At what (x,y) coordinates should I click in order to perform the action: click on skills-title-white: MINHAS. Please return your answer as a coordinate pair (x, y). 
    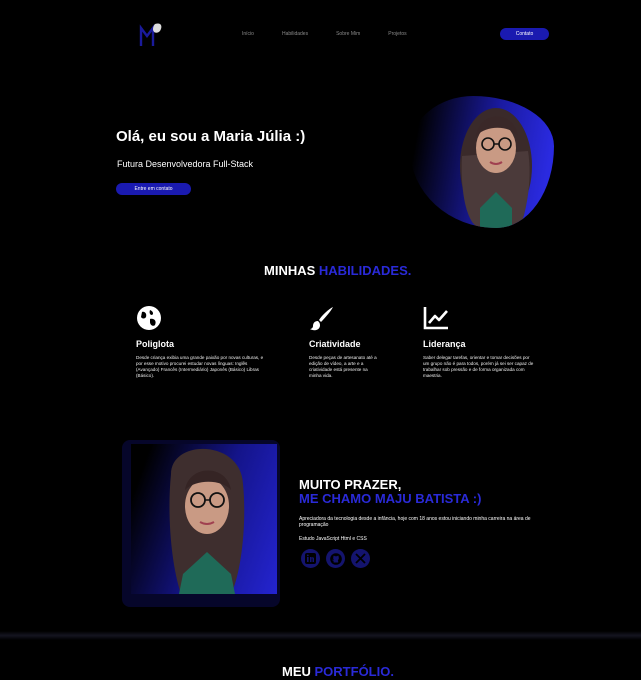
    Looking at the image, I should click on (290, 270).